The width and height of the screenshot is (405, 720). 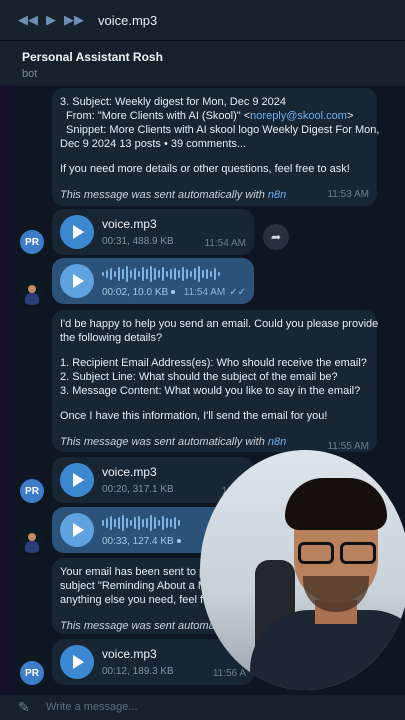 I want to click on email-link: noreply@skool.com, so click(x=298, y=116).